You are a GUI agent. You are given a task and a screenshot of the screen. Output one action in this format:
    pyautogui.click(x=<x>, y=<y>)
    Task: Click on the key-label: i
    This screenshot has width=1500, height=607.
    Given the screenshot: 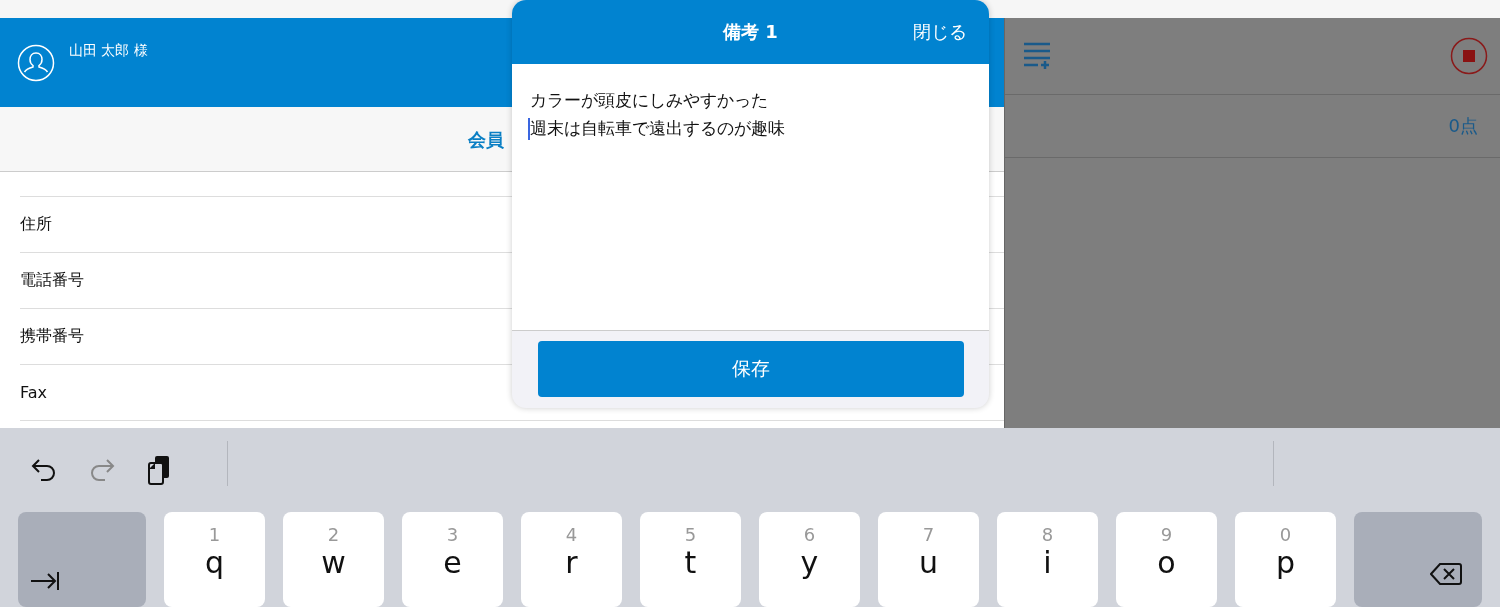 What is the action you would take?
    pyautogui.click(x=1047, y=563)
    